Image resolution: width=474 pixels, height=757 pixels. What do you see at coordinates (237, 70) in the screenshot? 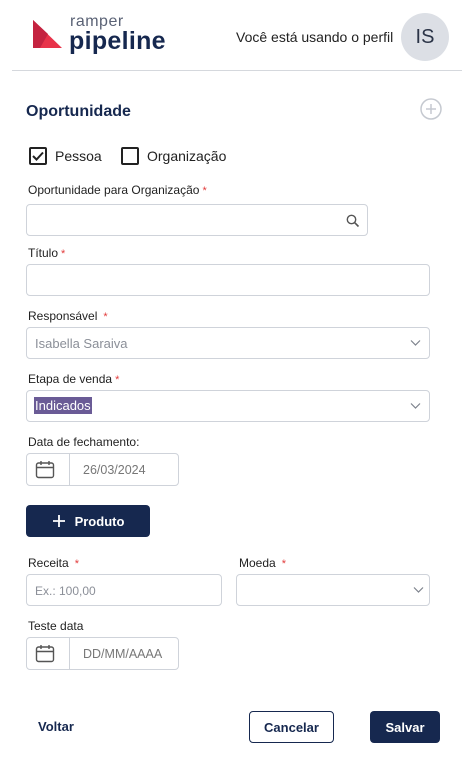
I see `header-divider` at bounding box center [237, 70].